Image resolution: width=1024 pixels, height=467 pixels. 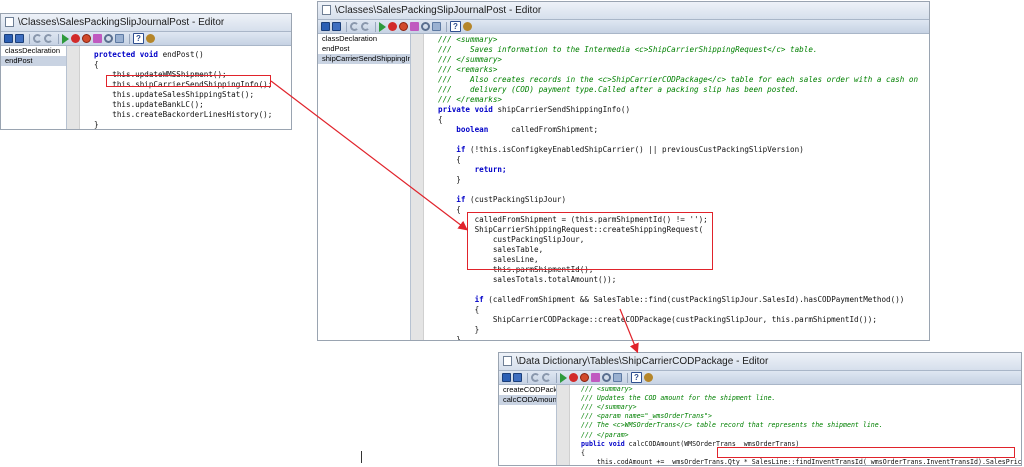 I want to click on arrow-to-cod-package, so click(x=629, y=331).